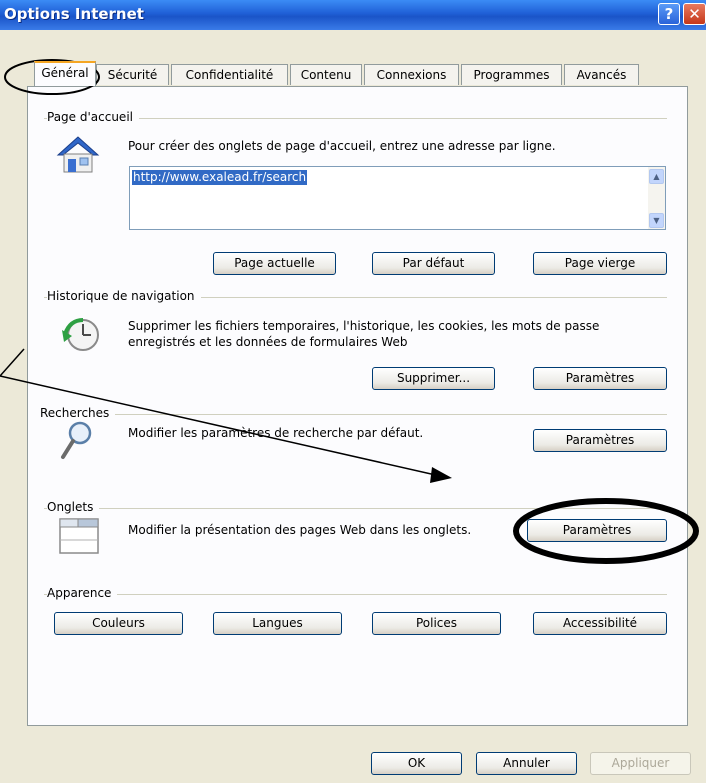  I want to click on search-group-label: Recherches, so click(78, 413).